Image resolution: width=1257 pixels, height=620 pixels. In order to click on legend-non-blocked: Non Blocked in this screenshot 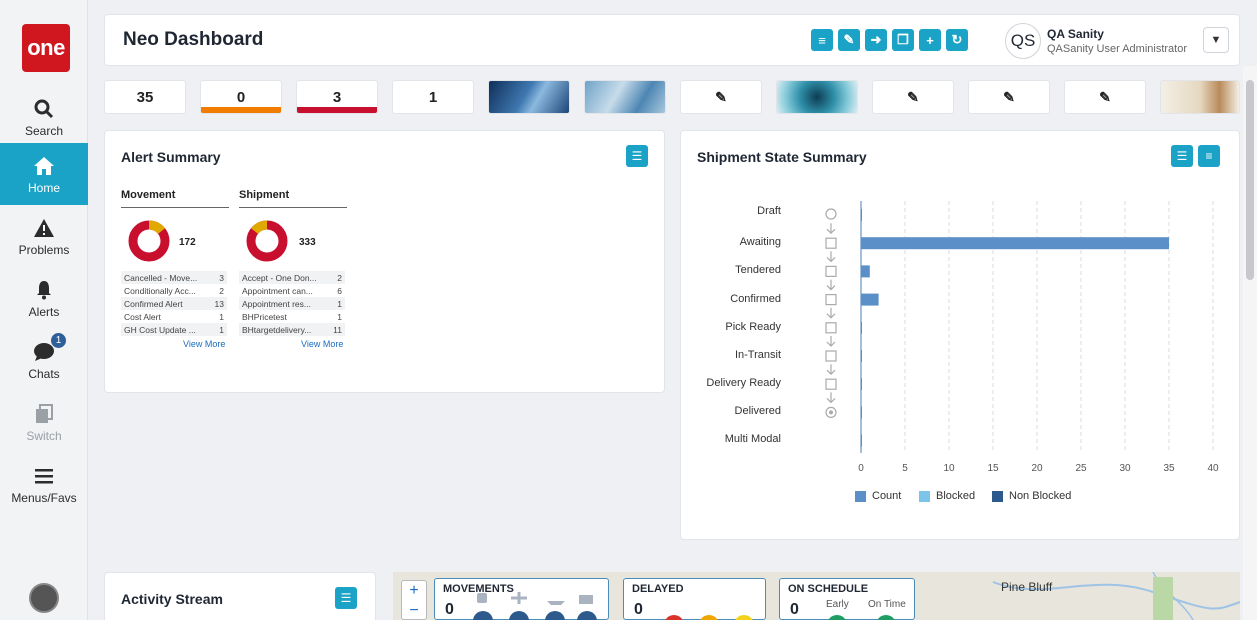, I will do `click(1031, 496)`.